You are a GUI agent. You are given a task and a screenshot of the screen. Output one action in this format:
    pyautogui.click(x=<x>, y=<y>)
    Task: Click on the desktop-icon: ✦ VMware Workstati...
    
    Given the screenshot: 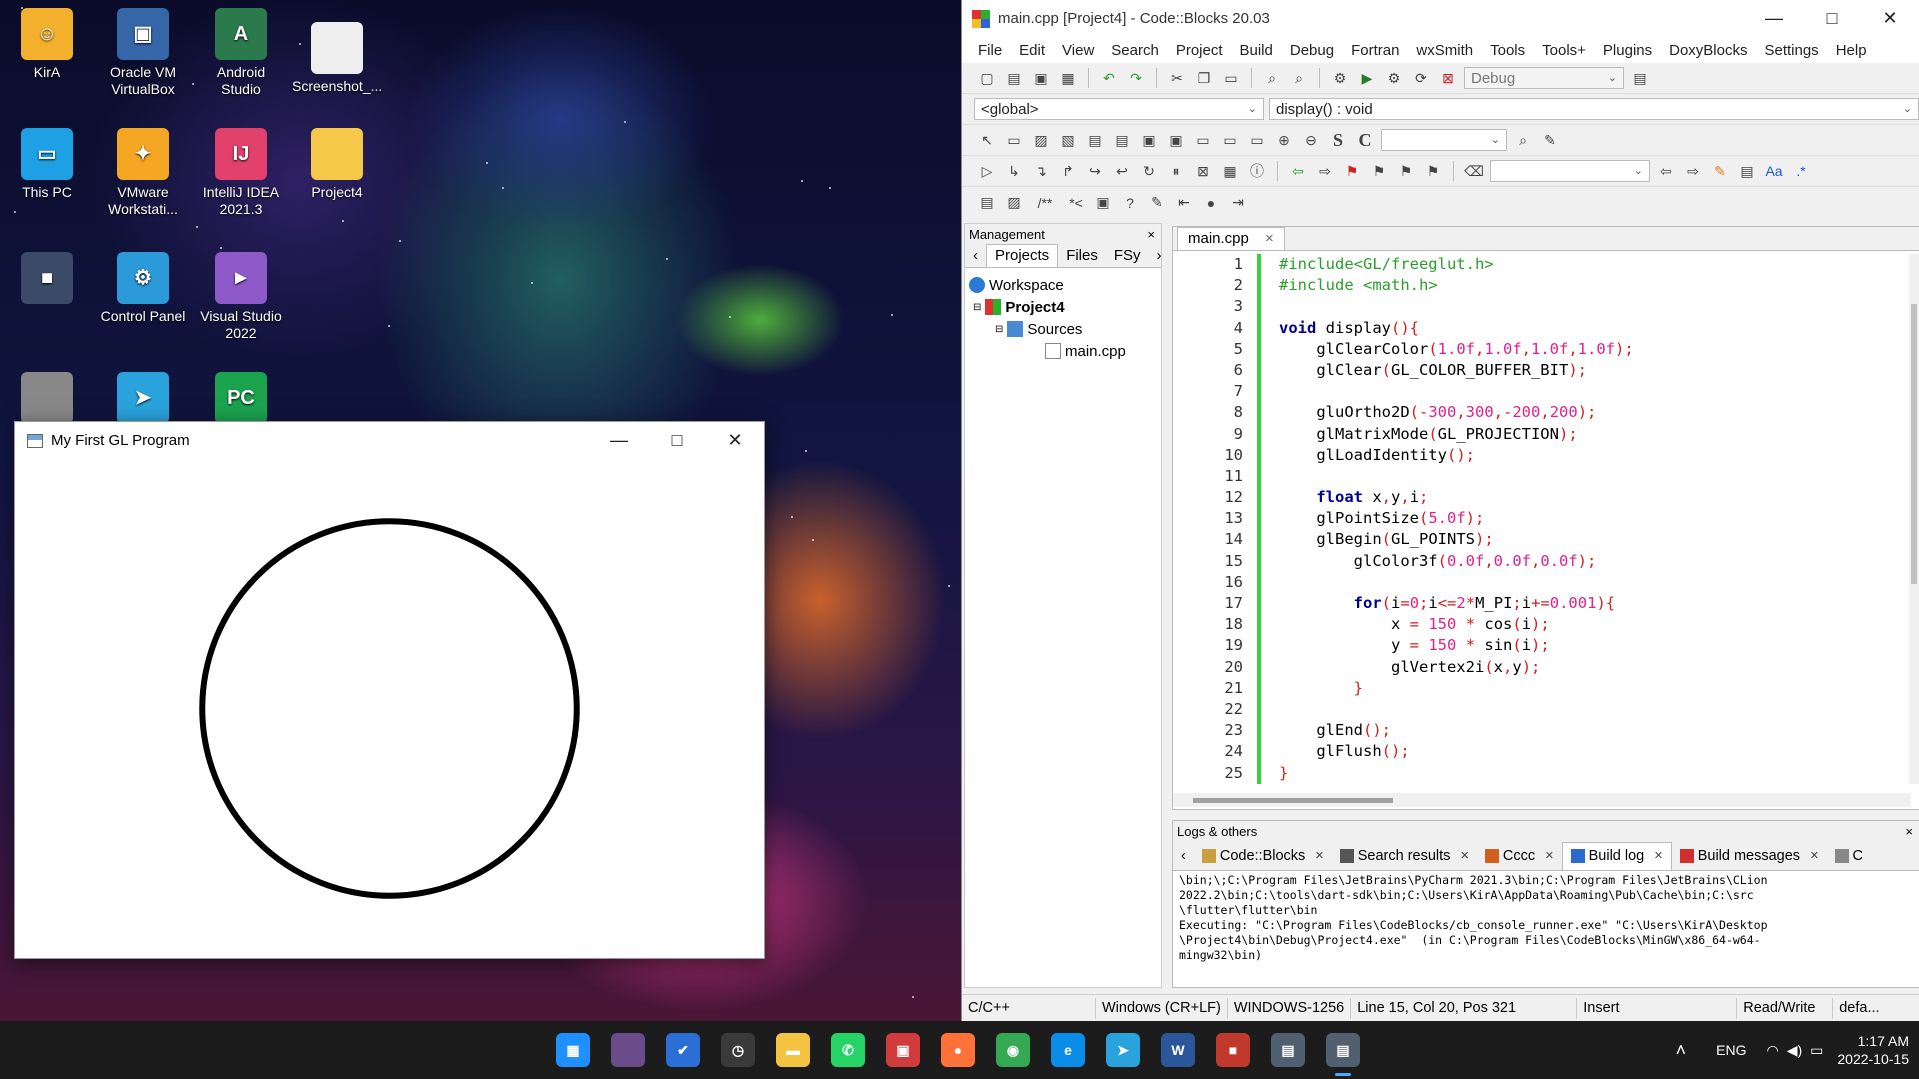 What is the action you would take?
    pyautogui.click(x=143, y=173)
    